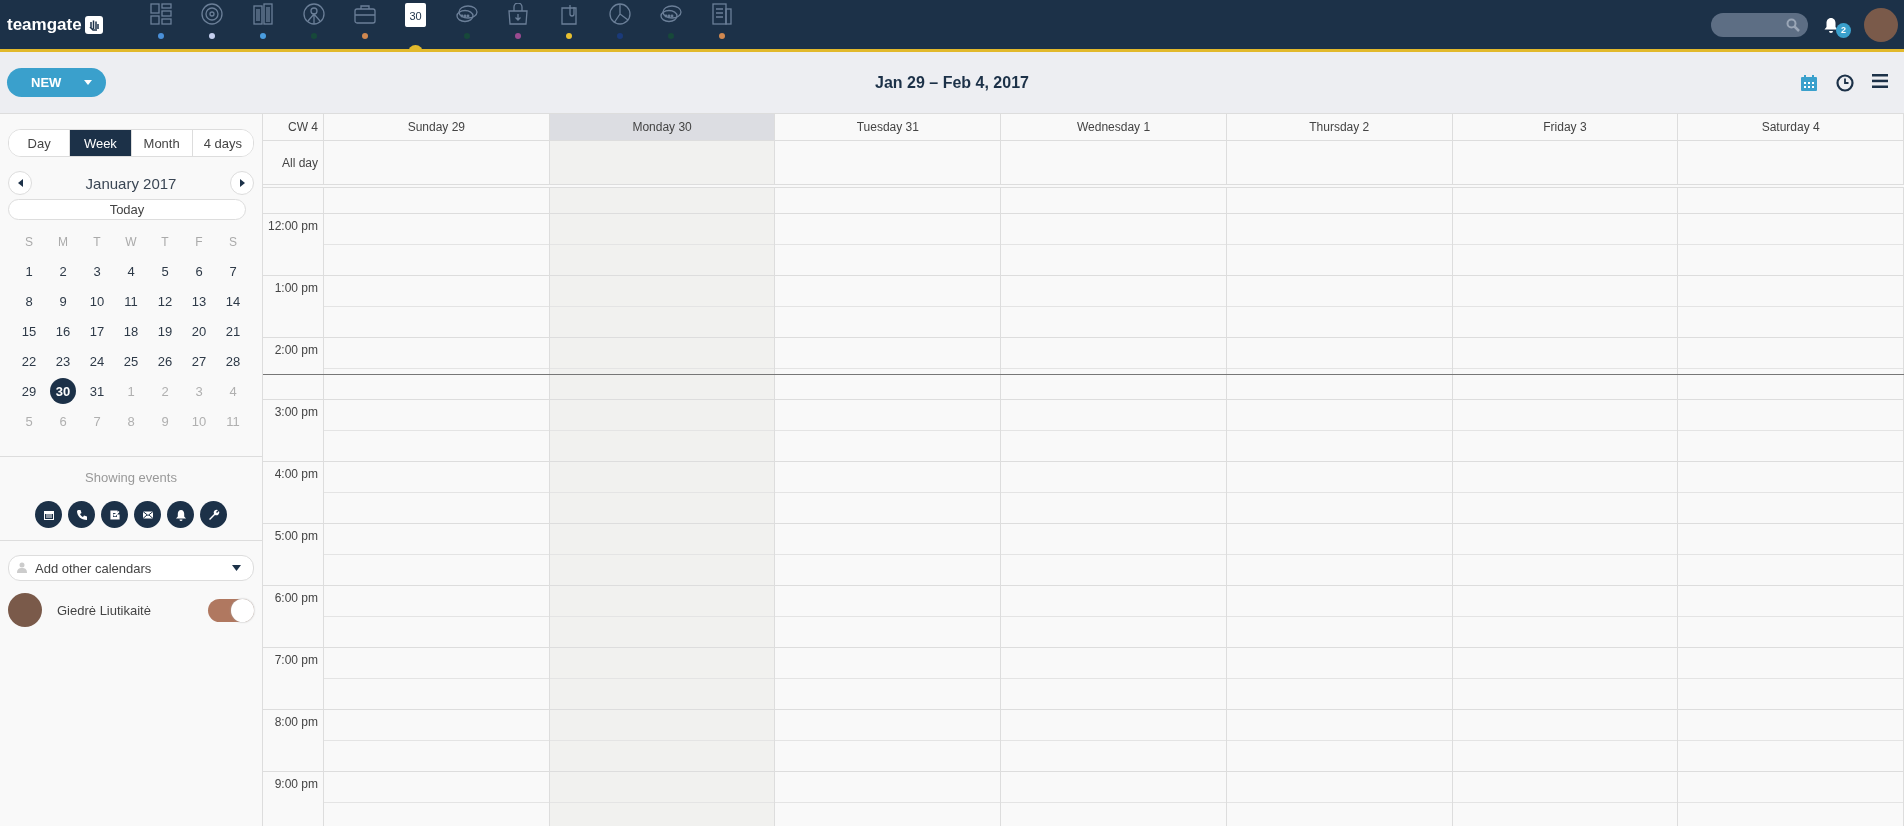 This screenshot has width=1904, height=826. I want to click on calendar-day: 14, so click(233, 301).